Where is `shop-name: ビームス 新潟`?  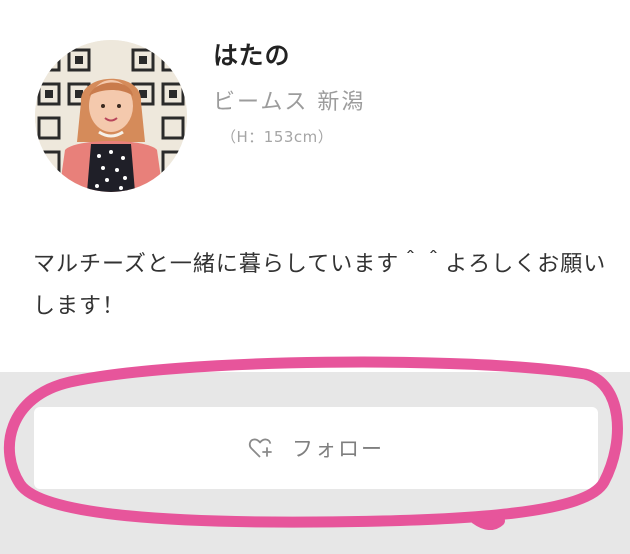
shop-name: ビームス 新潟 is located at coordinates (289, 100).